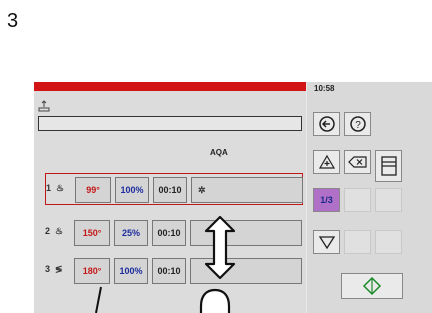 The height and width of the screenshot is (313, 432). I want to click on pointer-line, so click(98, 299).